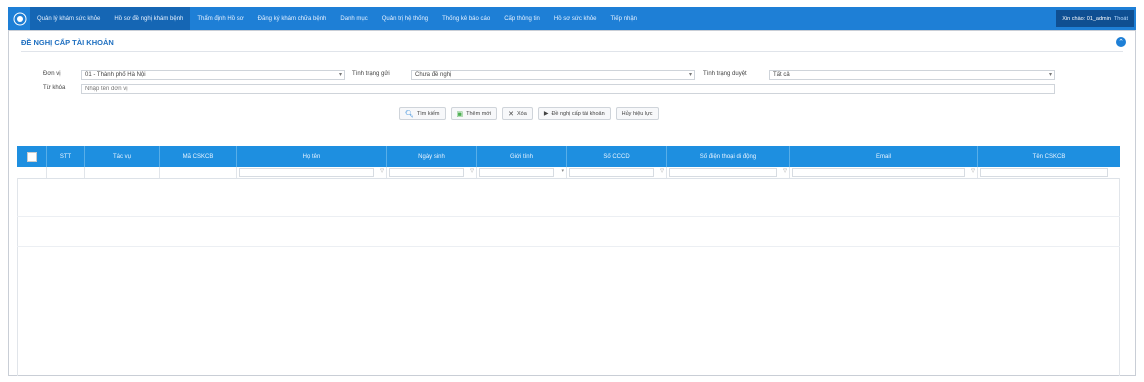 This screenshot has width=1144, height=382. Describe the element at coordinates (198, 156) in the screenshot. I see `col-ma-cskcb: Mã CSKCB` at that location.